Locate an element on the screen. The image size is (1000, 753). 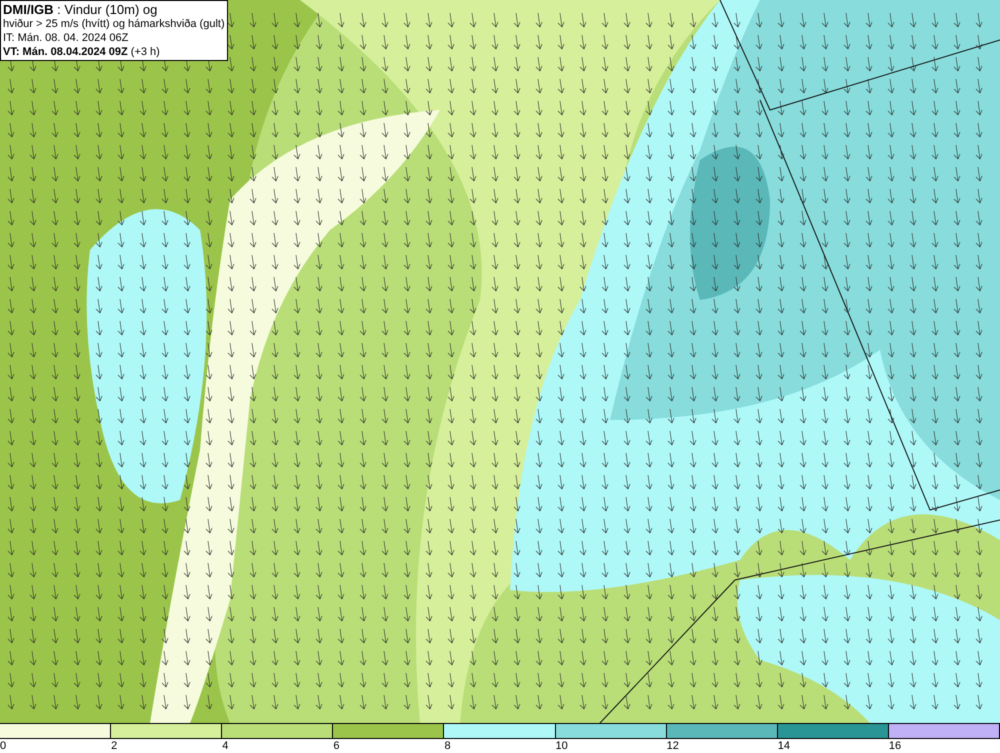
legend-label: 6 is located at coordinates (336, 746).